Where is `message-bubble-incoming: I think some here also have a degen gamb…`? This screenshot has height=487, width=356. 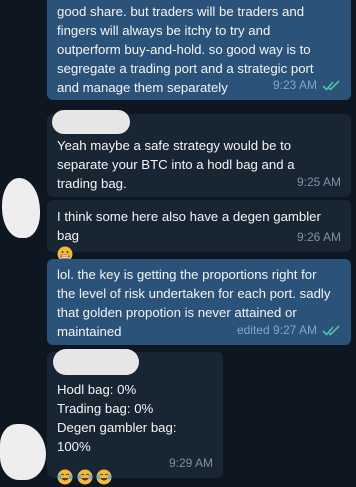
message-bubble-incoming: I think some here also have a degen gamb… is located at coordinates (199, 231).